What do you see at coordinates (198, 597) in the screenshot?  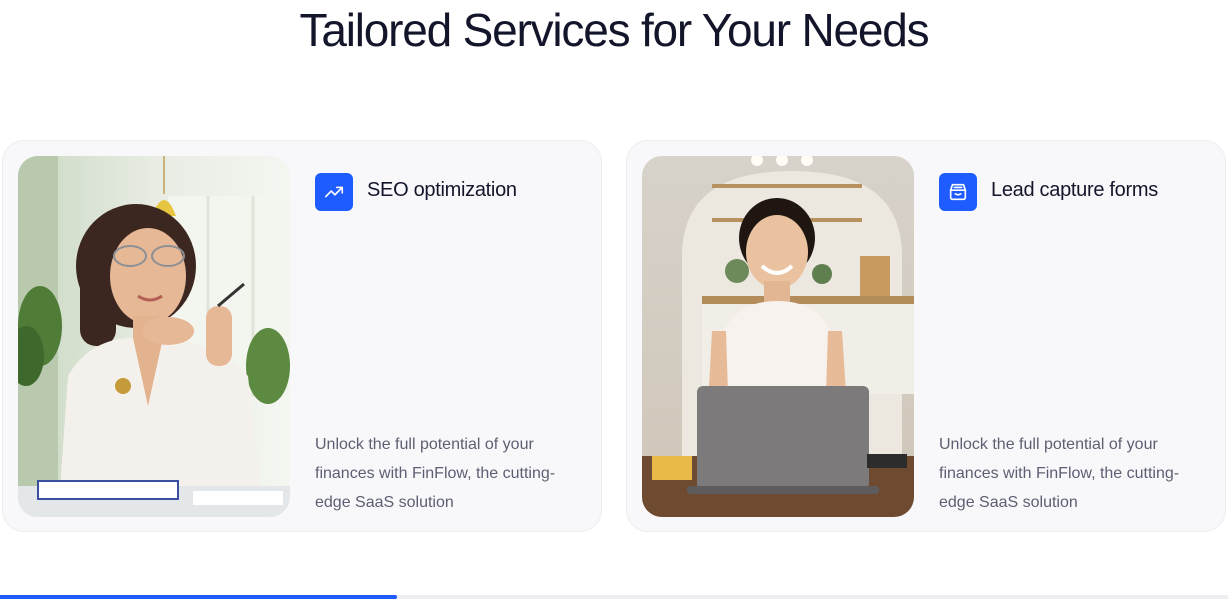 I see `slider-progress-fill` at bounding box center [198, 597].